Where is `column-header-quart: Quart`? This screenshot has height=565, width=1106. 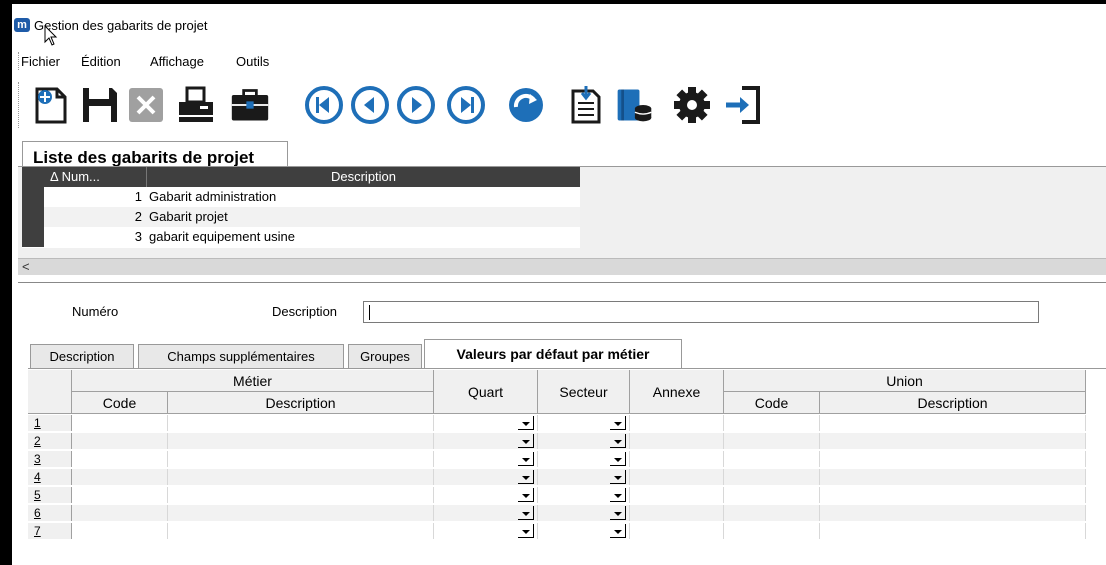
column-header-quart: Quart is located at coordinates (486, 392).